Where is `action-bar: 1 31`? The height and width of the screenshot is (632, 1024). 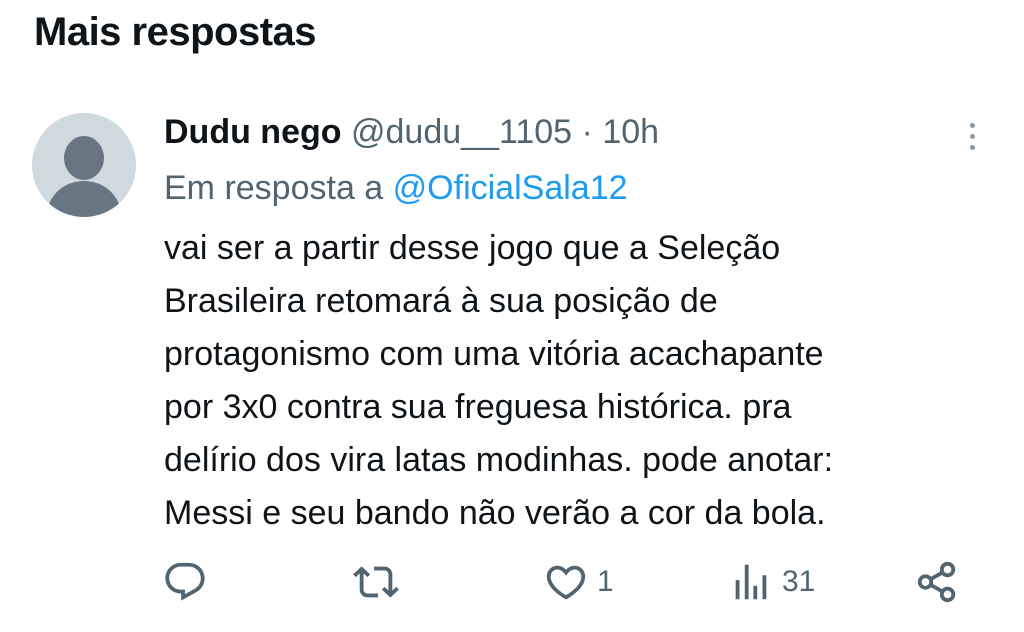
action-bar: 1 31 is located at coordinates (512, 582).